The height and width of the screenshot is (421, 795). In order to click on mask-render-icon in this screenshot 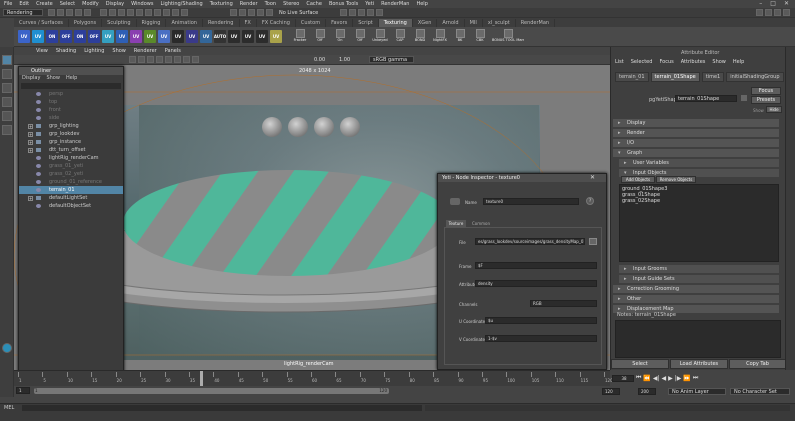, I will do `click(184, 12)`.